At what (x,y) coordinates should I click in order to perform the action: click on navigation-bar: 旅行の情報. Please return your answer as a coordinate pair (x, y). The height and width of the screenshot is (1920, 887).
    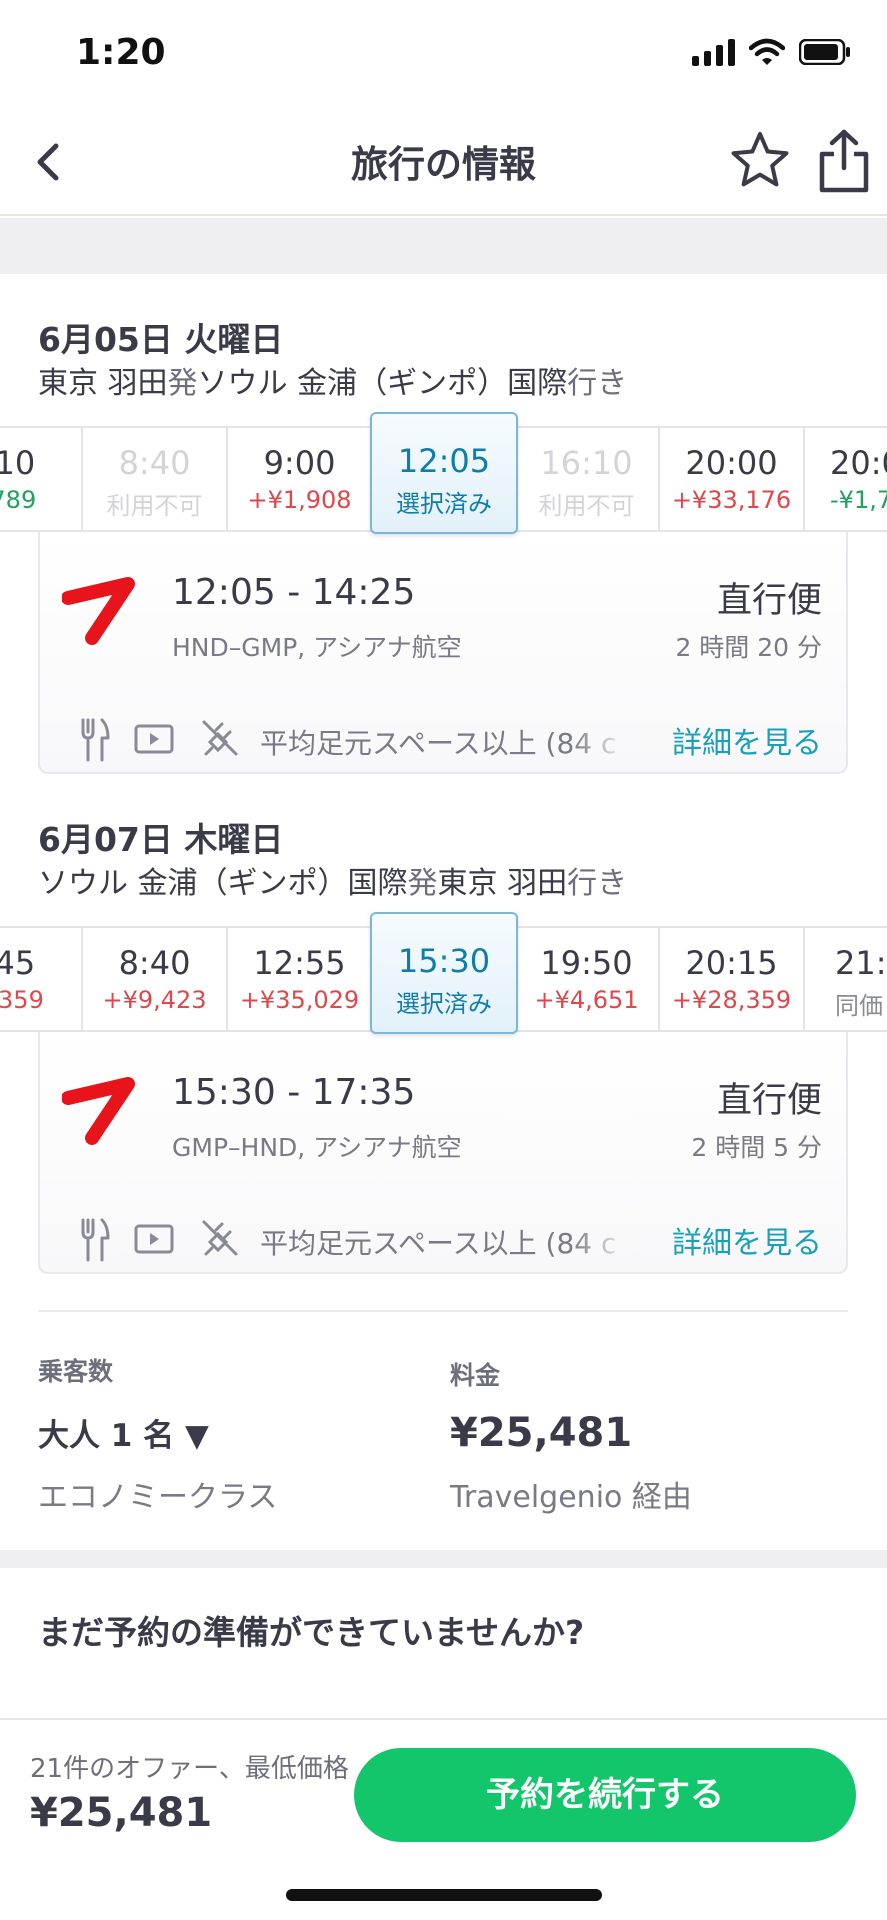
    Looking at the image, I should click on (443, 163).